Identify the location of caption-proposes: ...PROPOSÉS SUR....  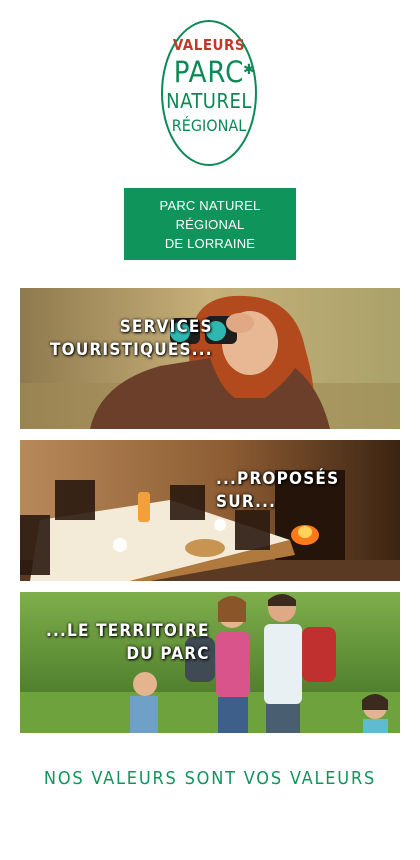
(308, 491).